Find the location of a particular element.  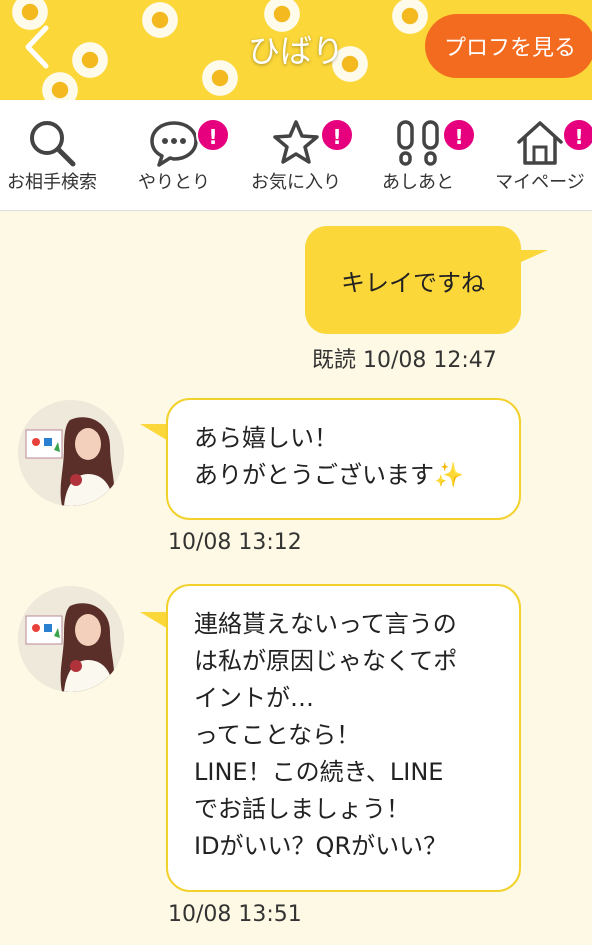

main-nav: お相手検索 ! やりとり ! お気に入り ! あしあと ! マイページ is located at coordinates (296, 155).